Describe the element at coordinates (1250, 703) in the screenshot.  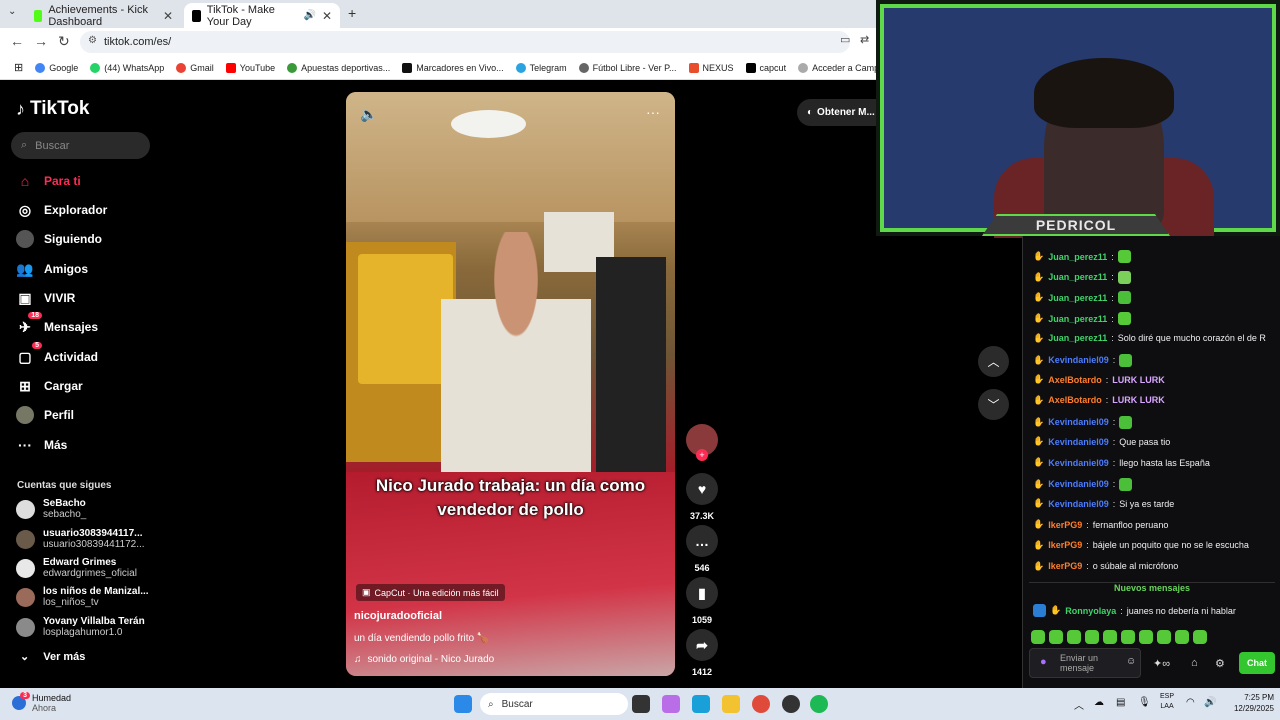
I see `system-clock: 7:25 PM 12/29/2025` at that location.